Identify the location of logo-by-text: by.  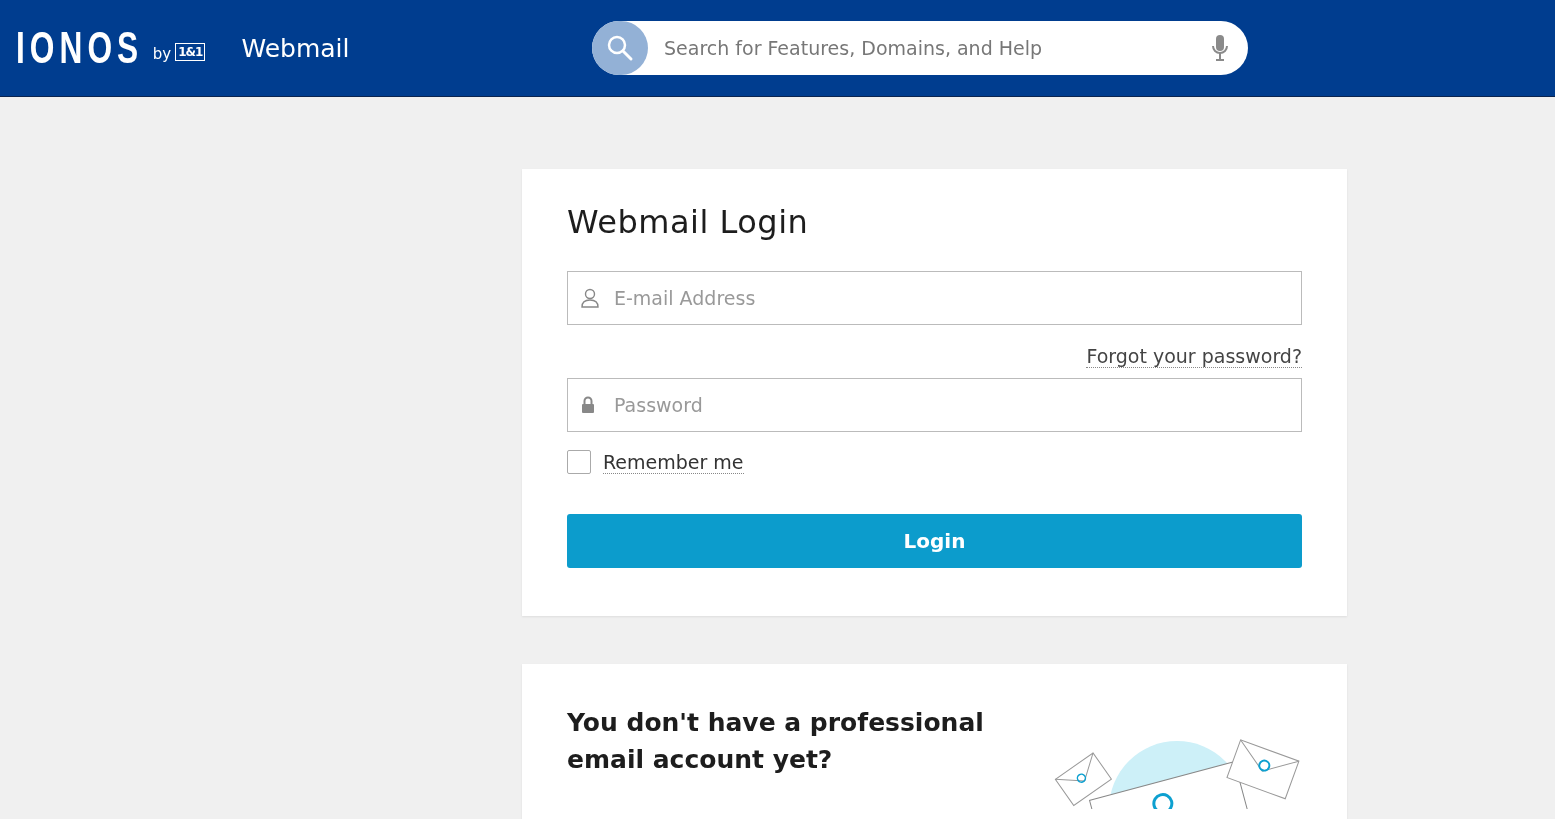
(162, 54).